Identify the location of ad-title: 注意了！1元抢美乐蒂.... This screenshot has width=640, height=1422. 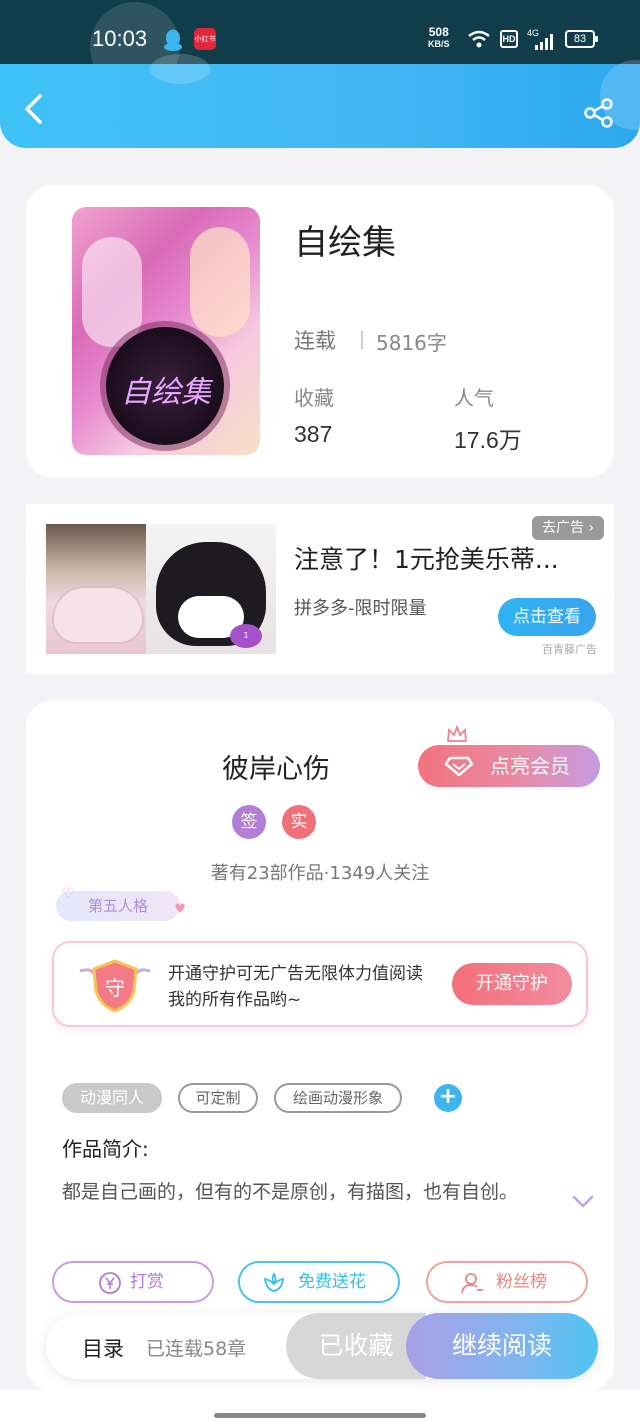
(439, 558).